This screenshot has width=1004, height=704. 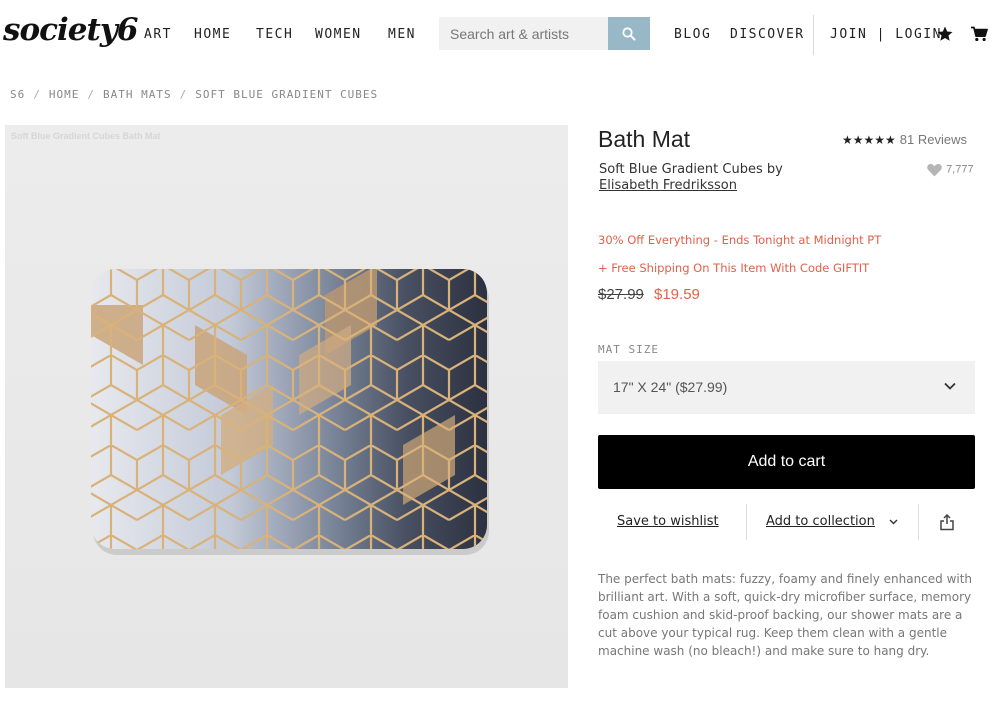 What do you see at coordinates (628, 349) in the screenshot?
I see `size-label: MAT SIZE` at bounding box center [628, 349].